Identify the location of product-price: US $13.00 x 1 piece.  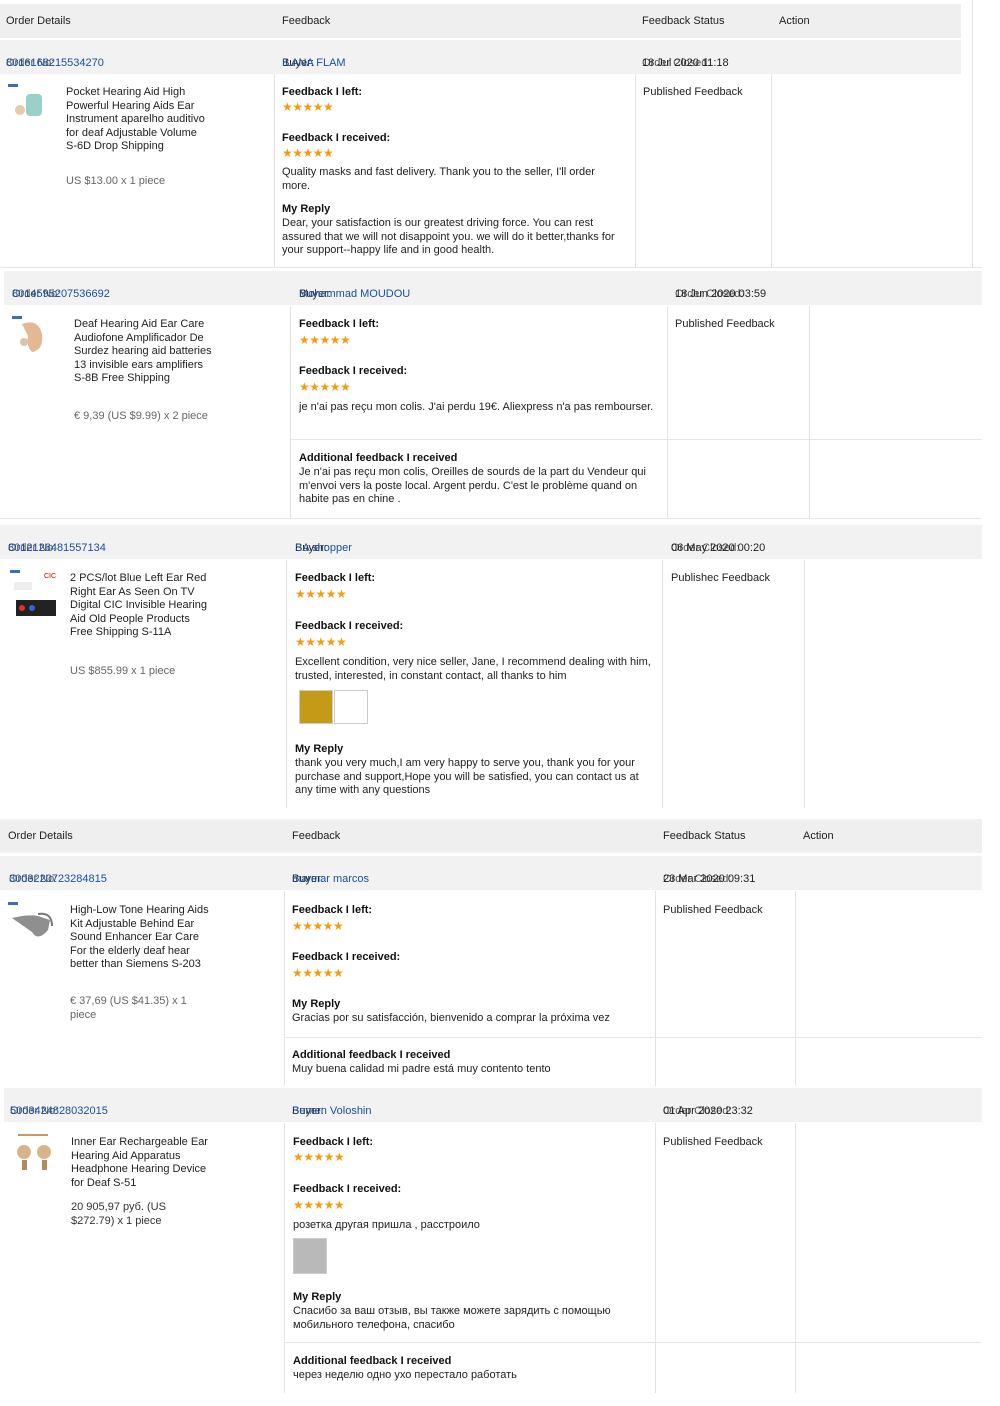
(116, 181).